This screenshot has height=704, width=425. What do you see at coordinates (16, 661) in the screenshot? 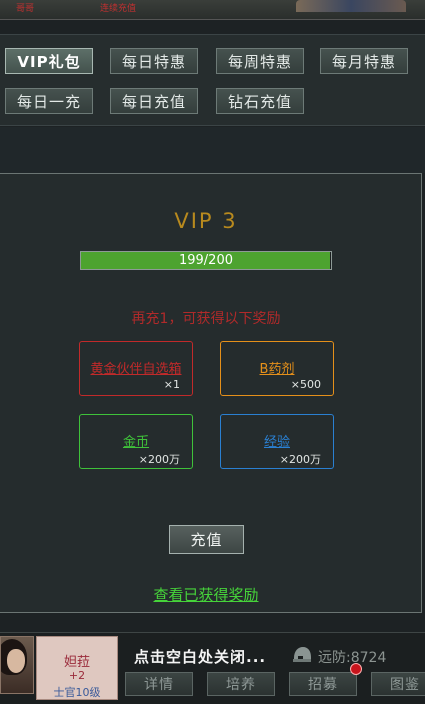
I see `portrait-face` at bounding box center [16, 661].